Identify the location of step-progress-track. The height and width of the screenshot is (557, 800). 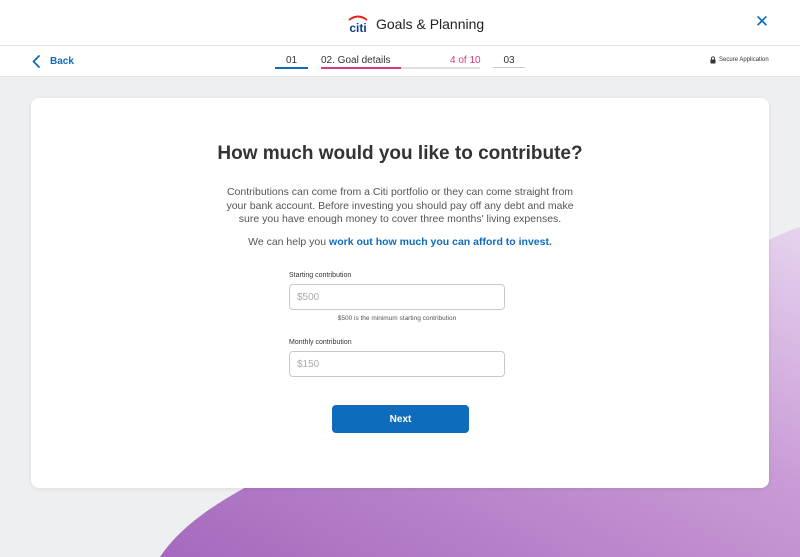
(400, 68).